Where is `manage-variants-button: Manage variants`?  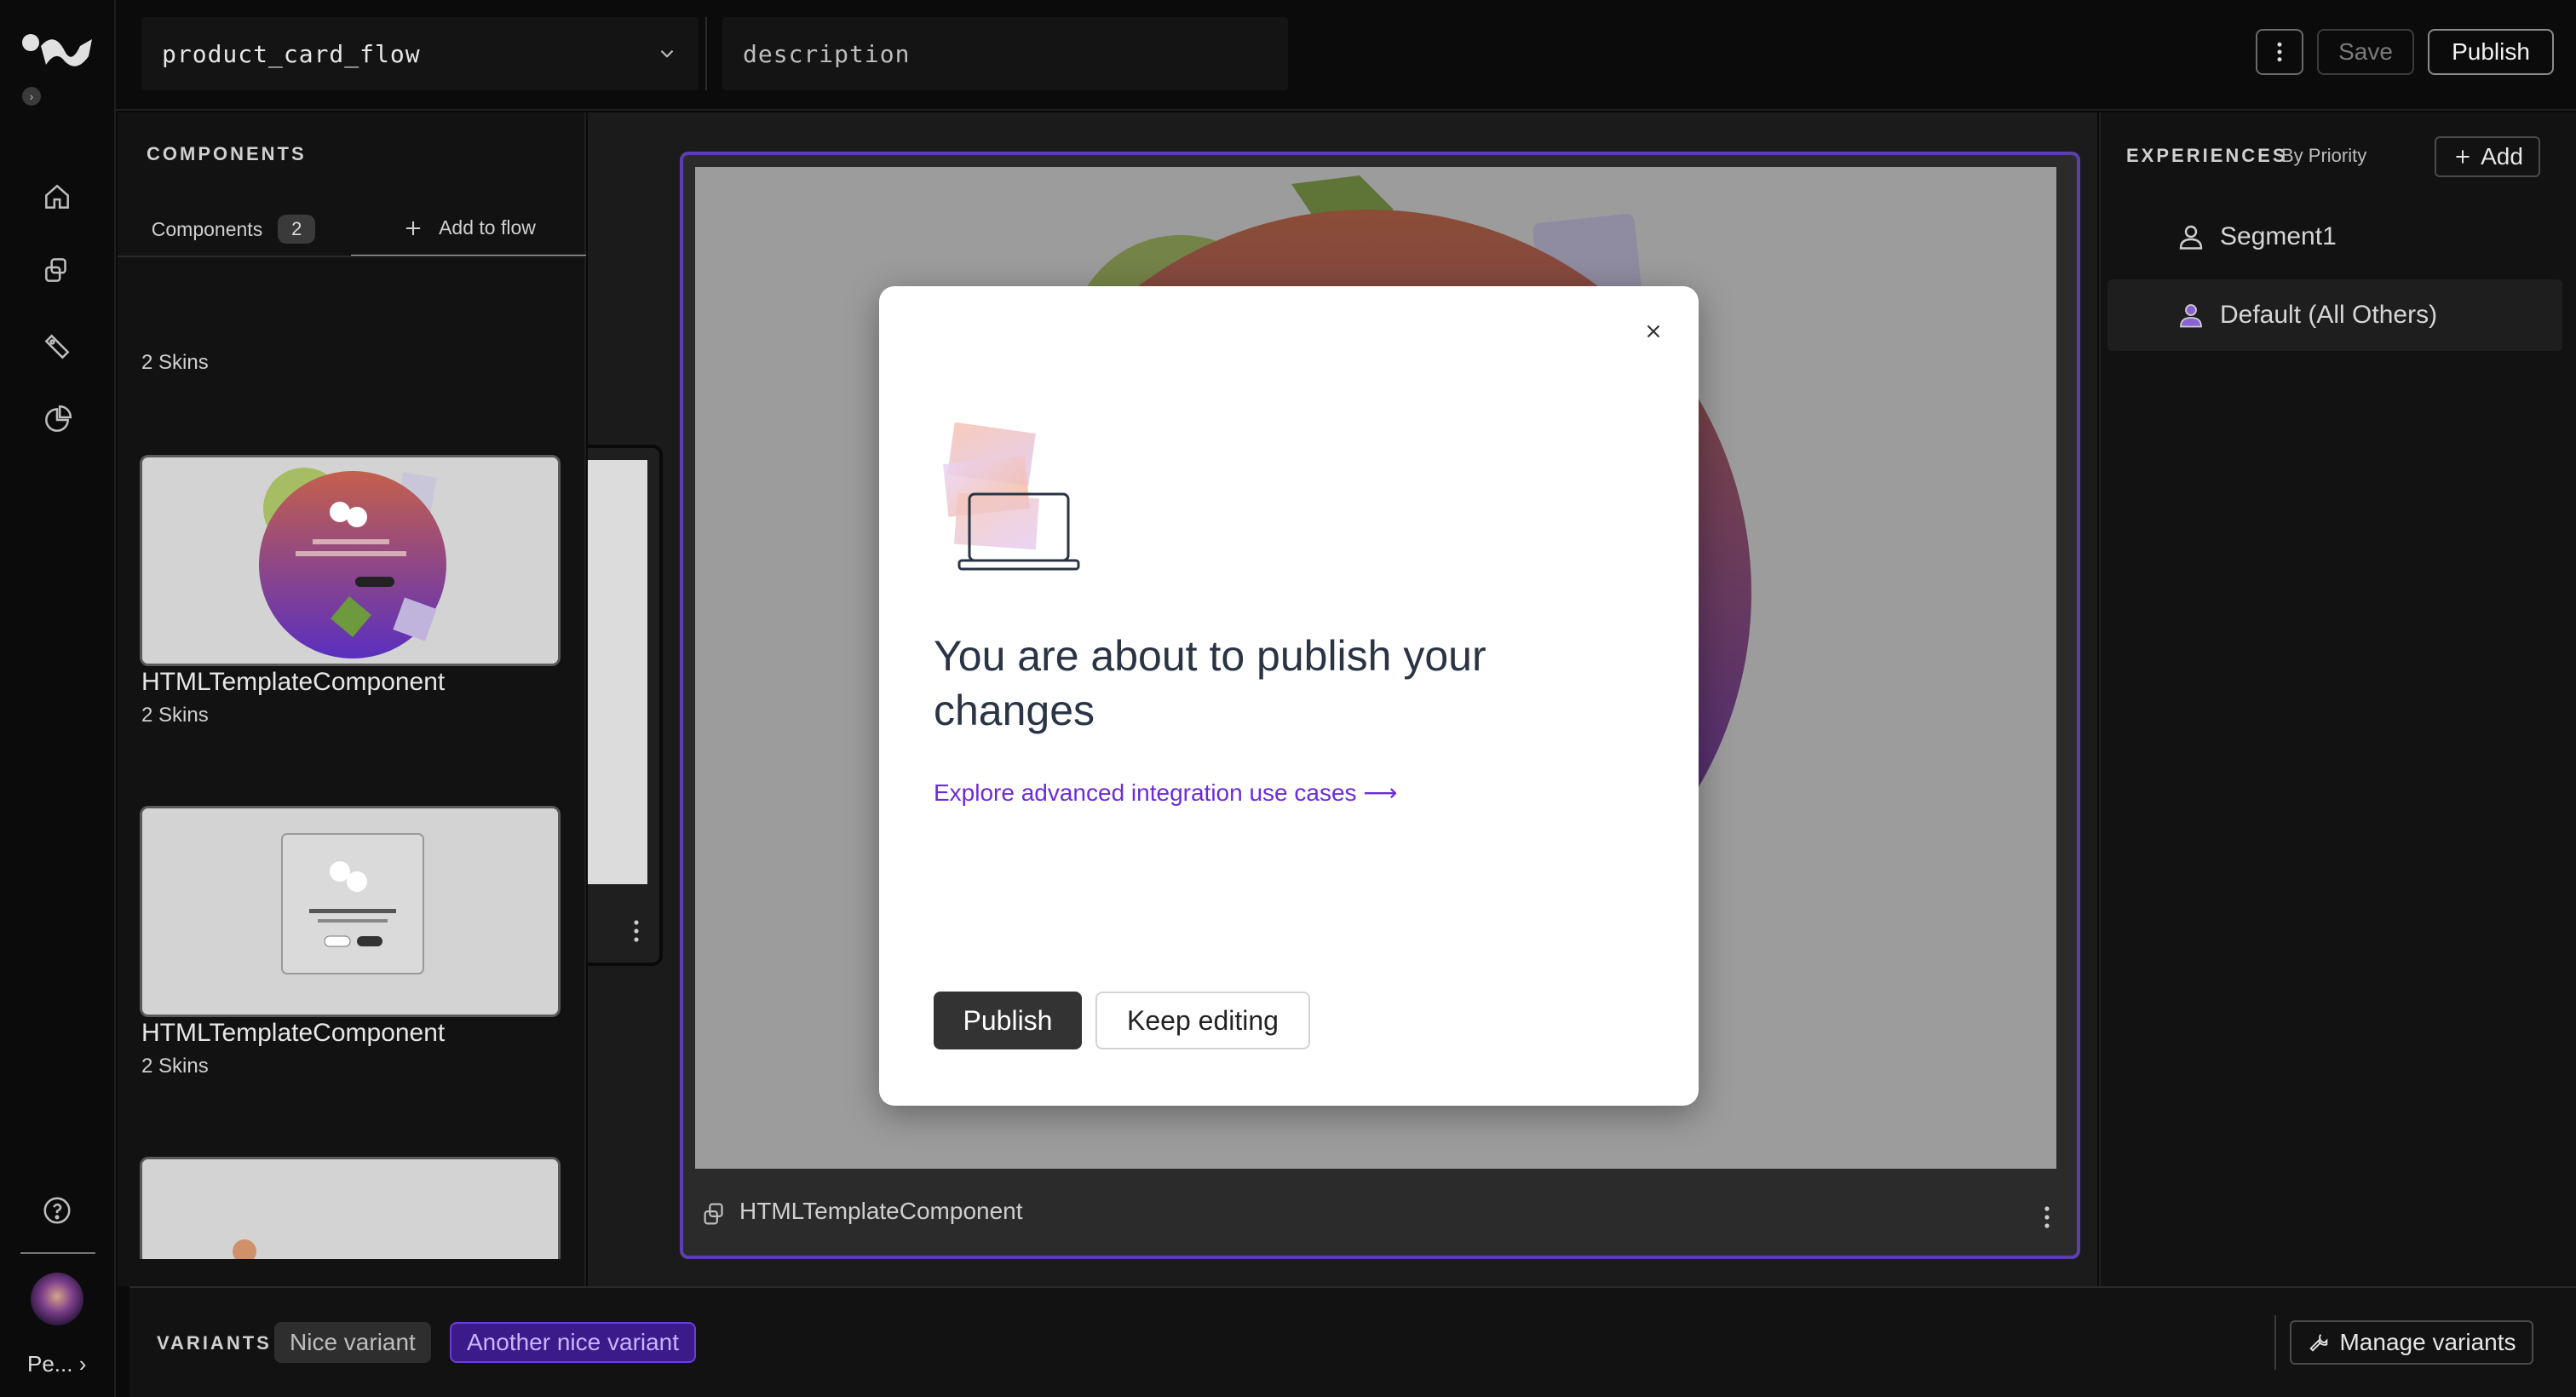 manage-variants-button: Manage variants is located at coordinates (2412, 1342).